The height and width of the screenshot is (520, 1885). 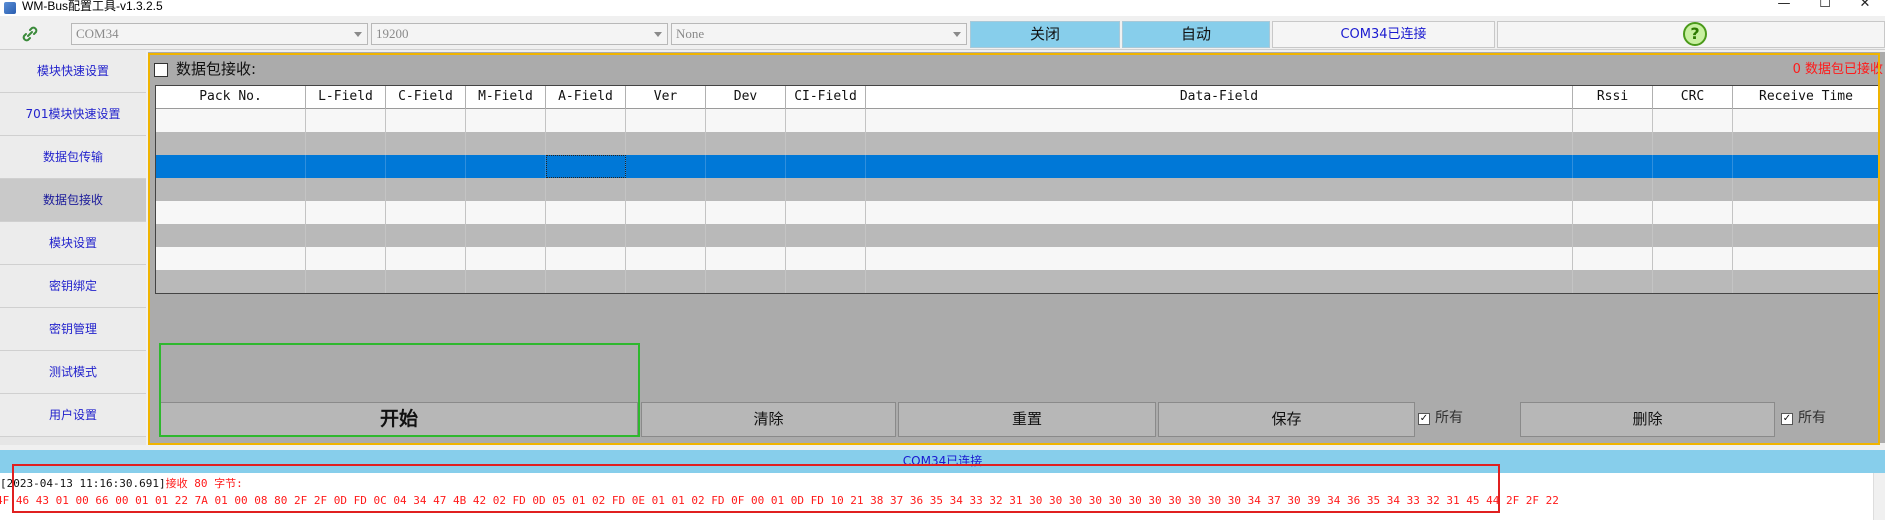 I want to click on baud-value: 19200, so click(x=392, y=33).